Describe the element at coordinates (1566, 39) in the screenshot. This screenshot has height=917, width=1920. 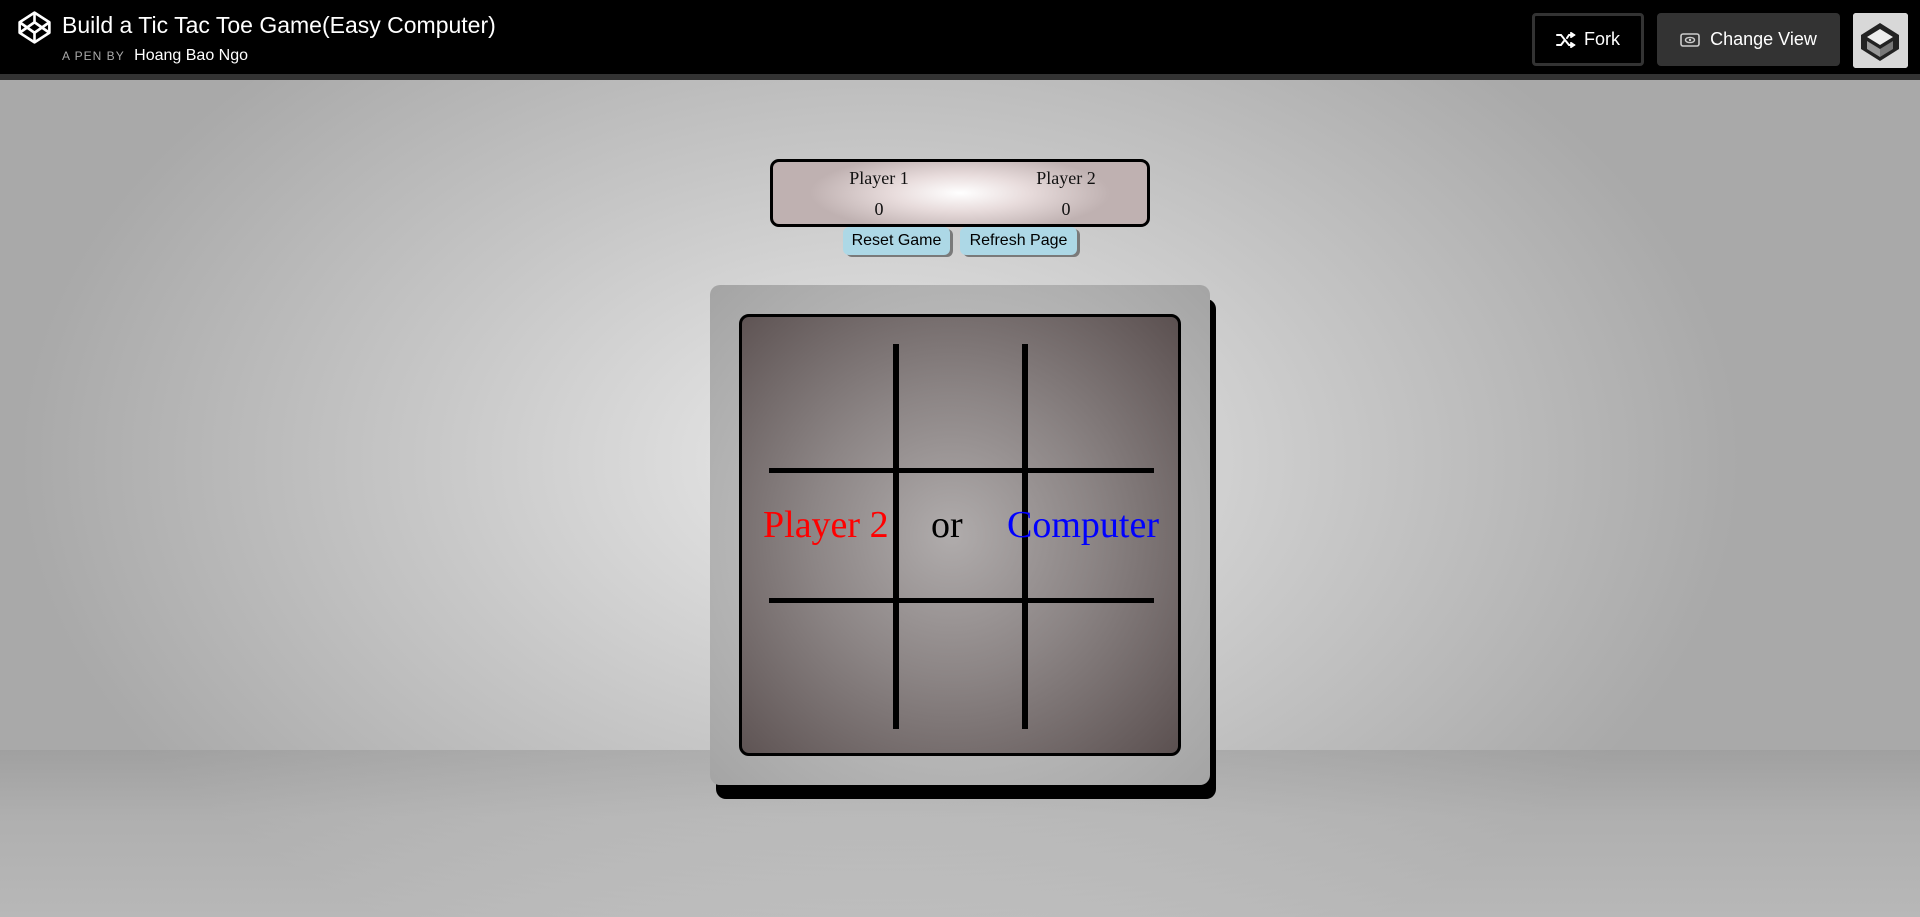
I see `fork-icon` at that location.